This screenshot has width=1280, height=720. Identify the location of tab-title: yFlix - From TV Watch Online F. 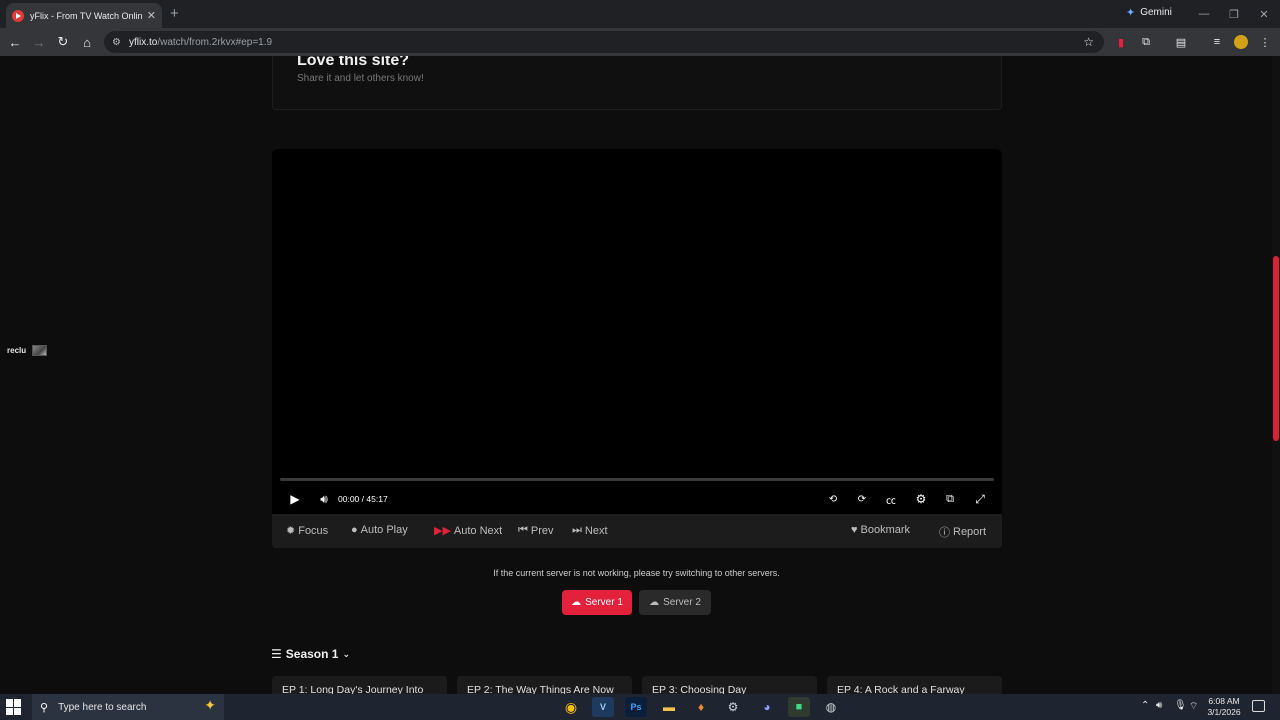
(86, 15).